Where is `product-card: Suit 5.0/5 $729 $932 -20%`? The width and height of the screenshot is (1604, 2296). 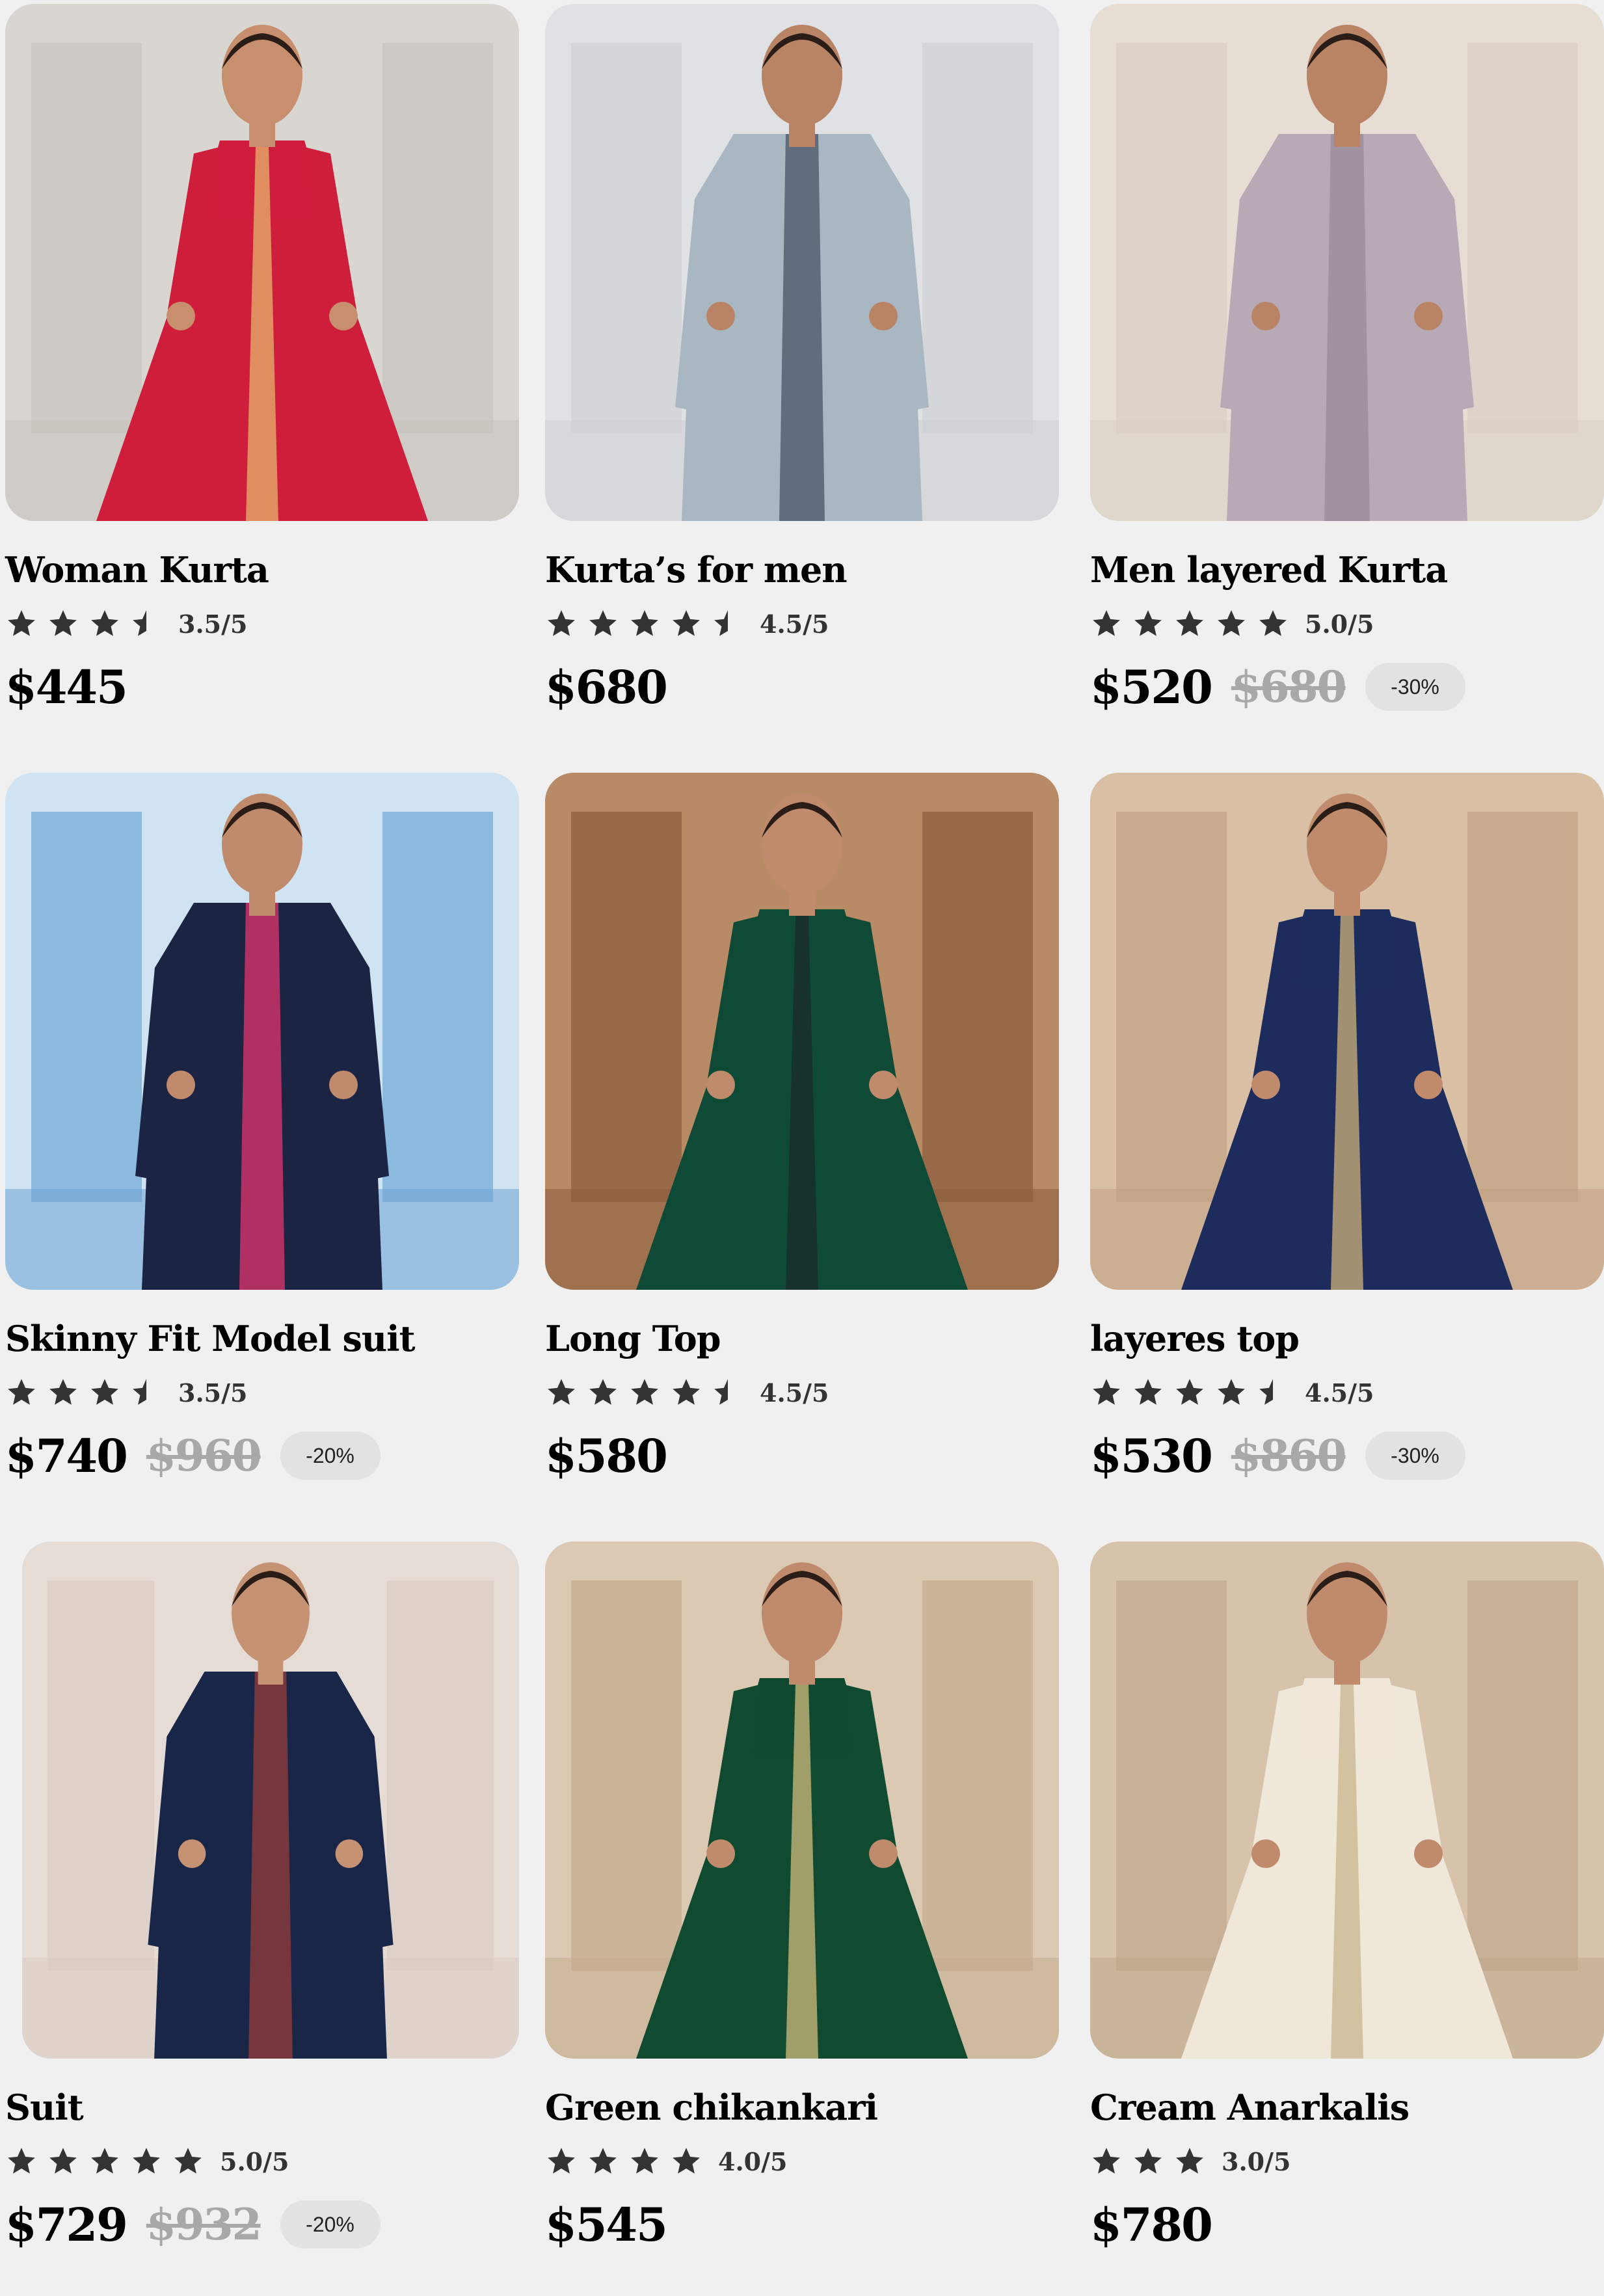 product-card: Suit 5.0/5 $729 $932 -20% is located at coordinates (265, 1919).